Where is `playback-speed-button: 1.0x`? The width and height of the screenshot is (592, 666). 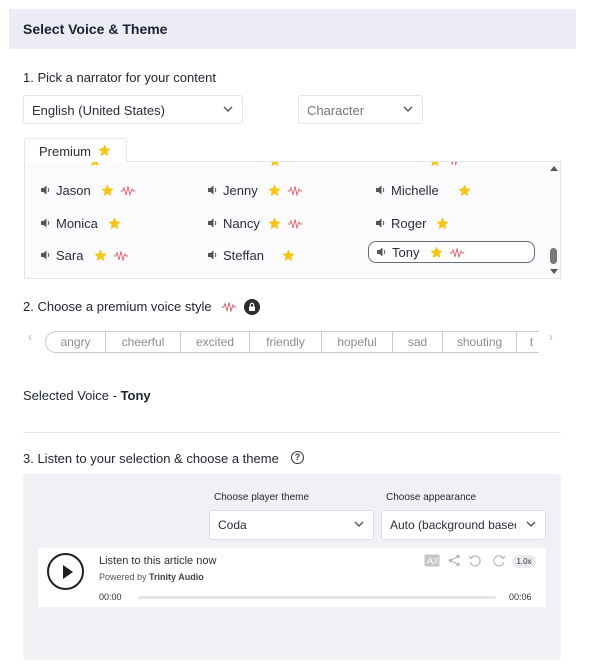
playback-speed-button: 1.0x is located at coordinates (524, 561).